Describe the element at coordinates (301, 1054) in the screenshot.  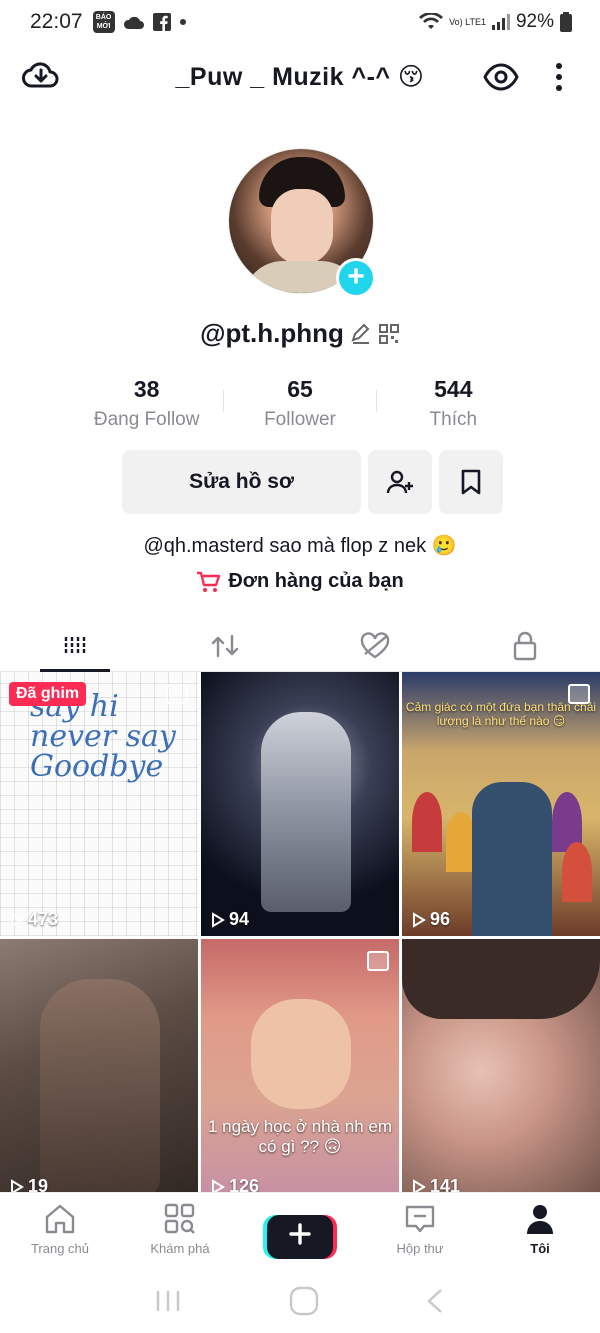
I see `person-face` at that location.